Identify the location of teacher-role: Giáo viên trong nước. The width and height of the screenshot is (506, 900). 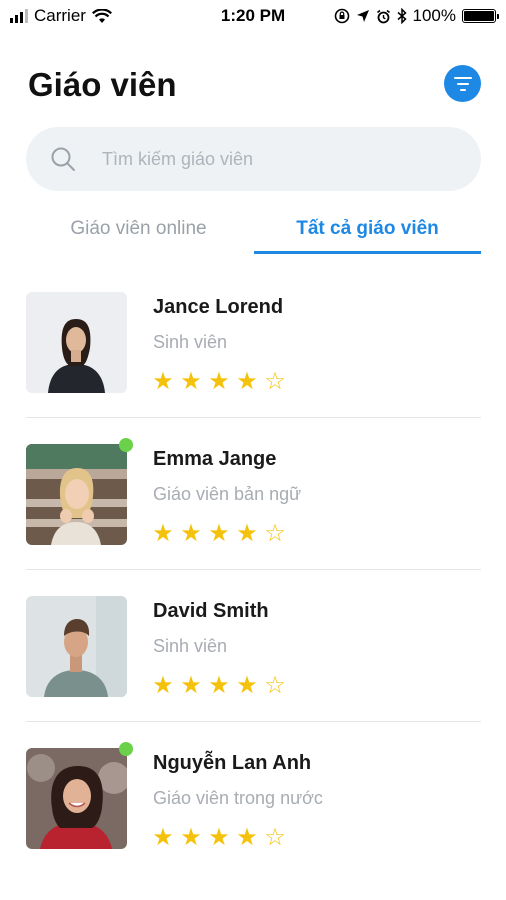
(238, 798).